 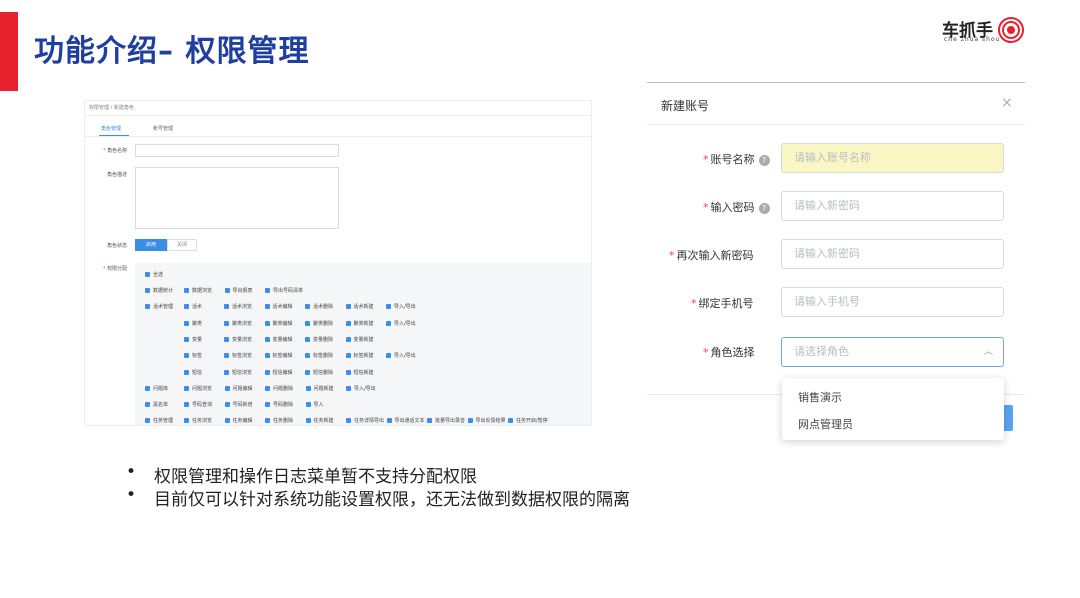 I want to click on perm-item-checkbox: 标签删除, so click(x=319, y=355).